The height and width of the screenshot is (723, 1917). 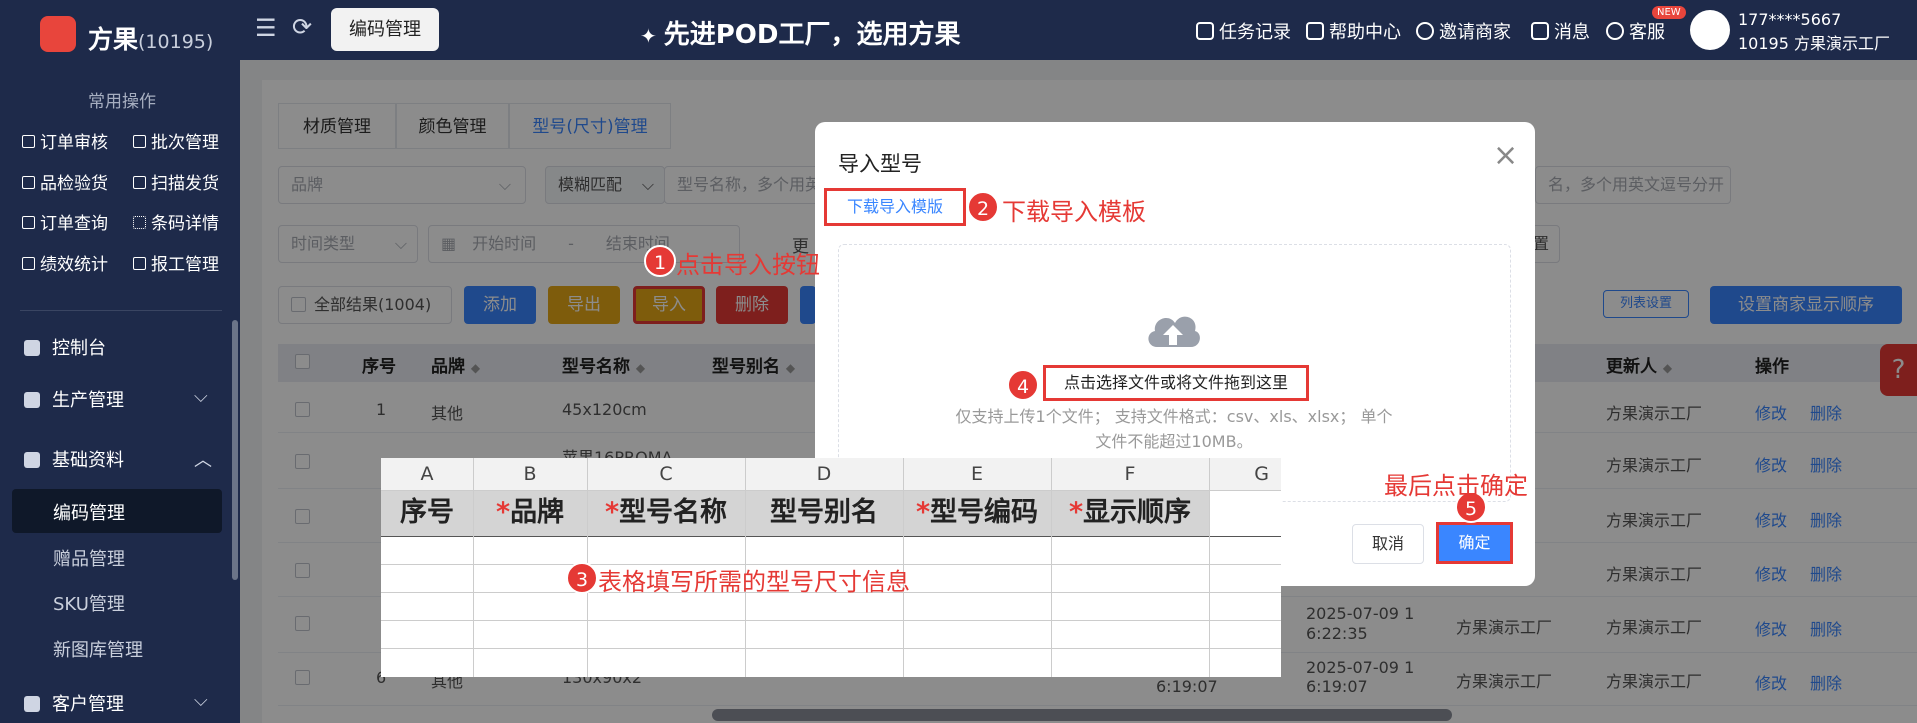 I want to click on download-template-button: 下载导入模版, so click(x=895, y=207).